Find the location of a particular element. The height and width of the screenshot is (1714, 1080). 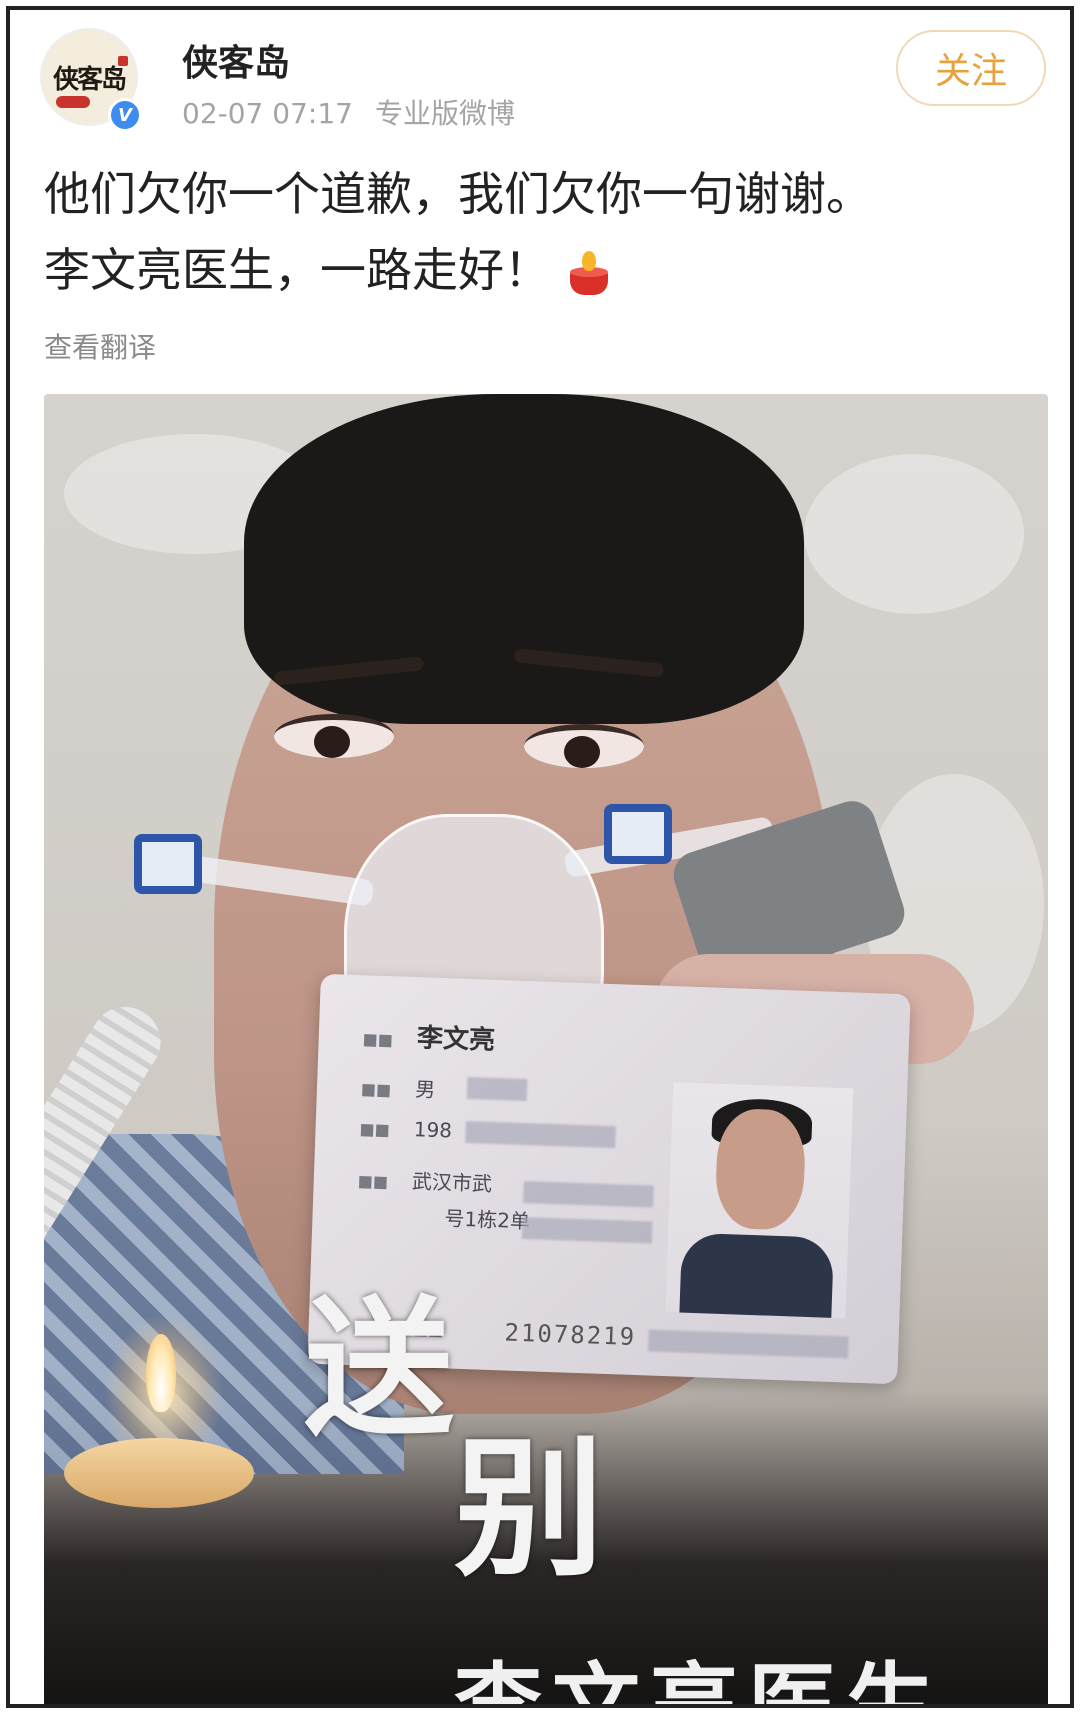

id-name-value: 李文亮 is located at coordinates (456, 1039).